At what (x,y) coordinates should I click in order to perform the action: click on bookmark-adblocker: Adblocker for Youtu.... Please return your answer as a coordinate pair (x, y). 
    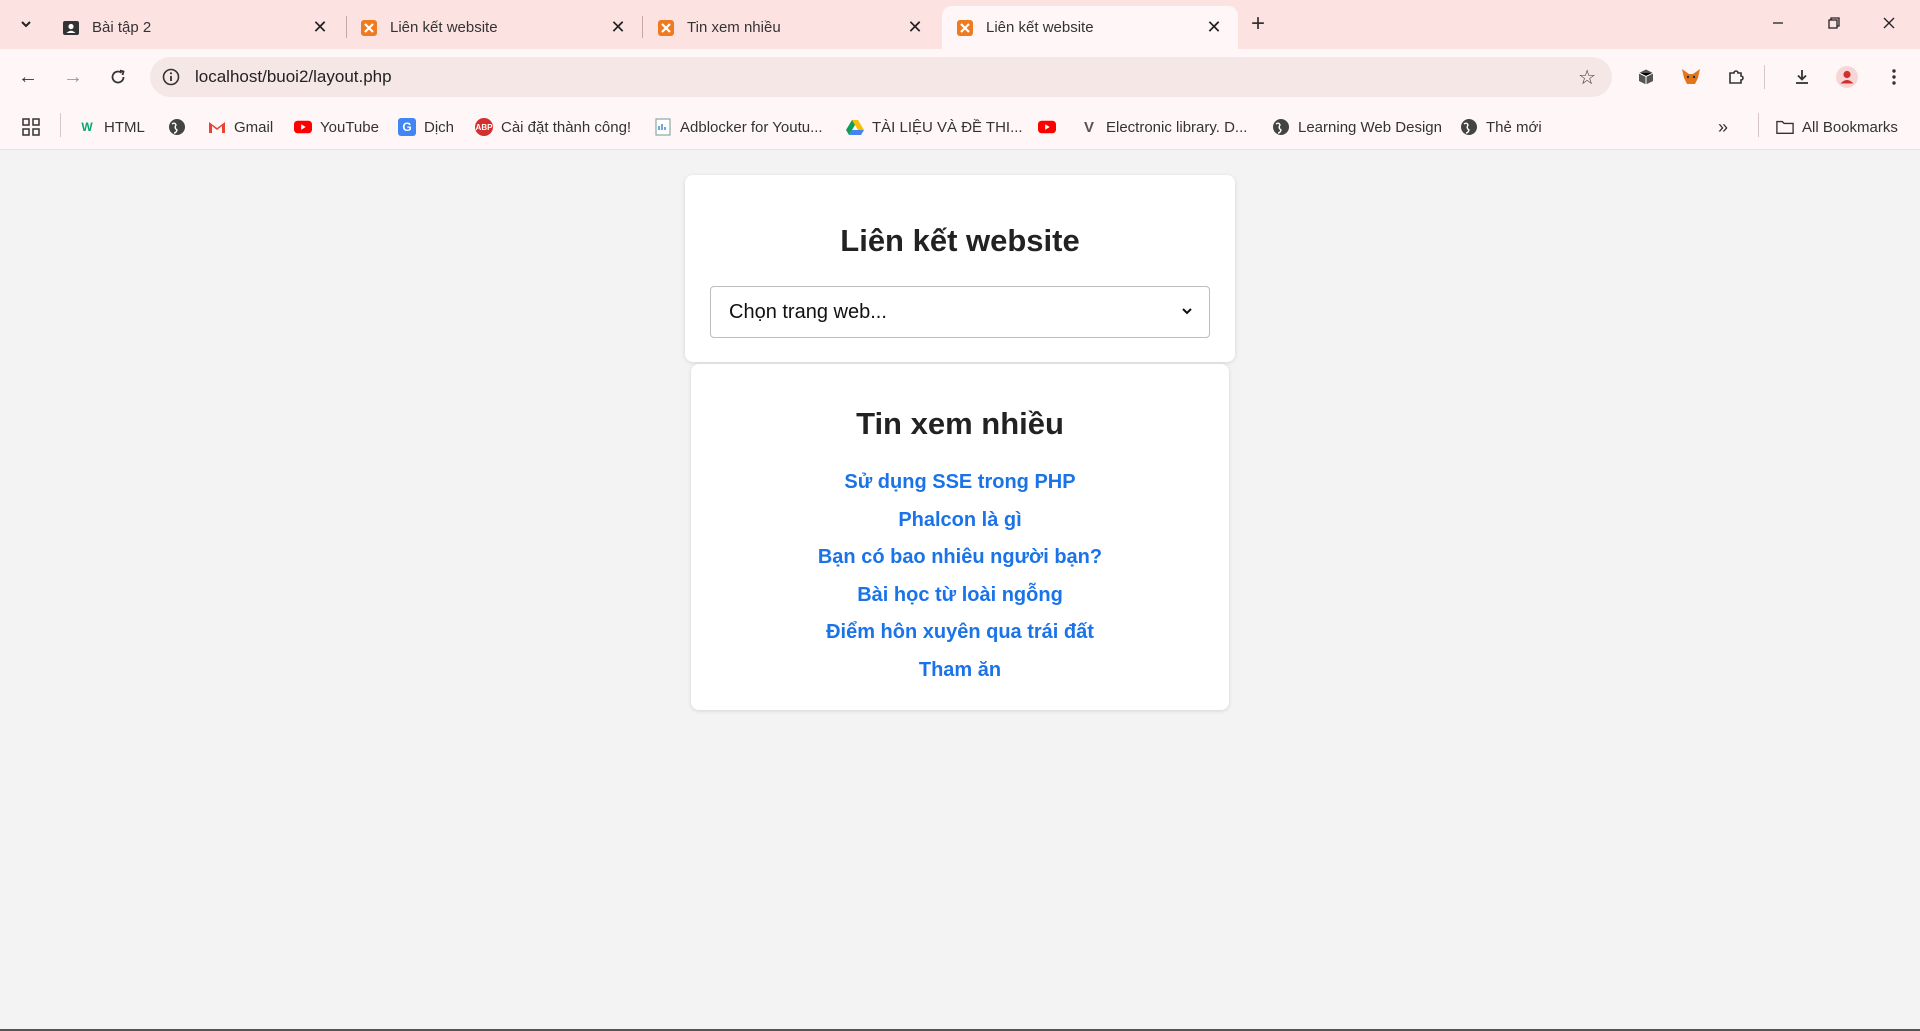
    Looking at the image, I should click on (738, 127).